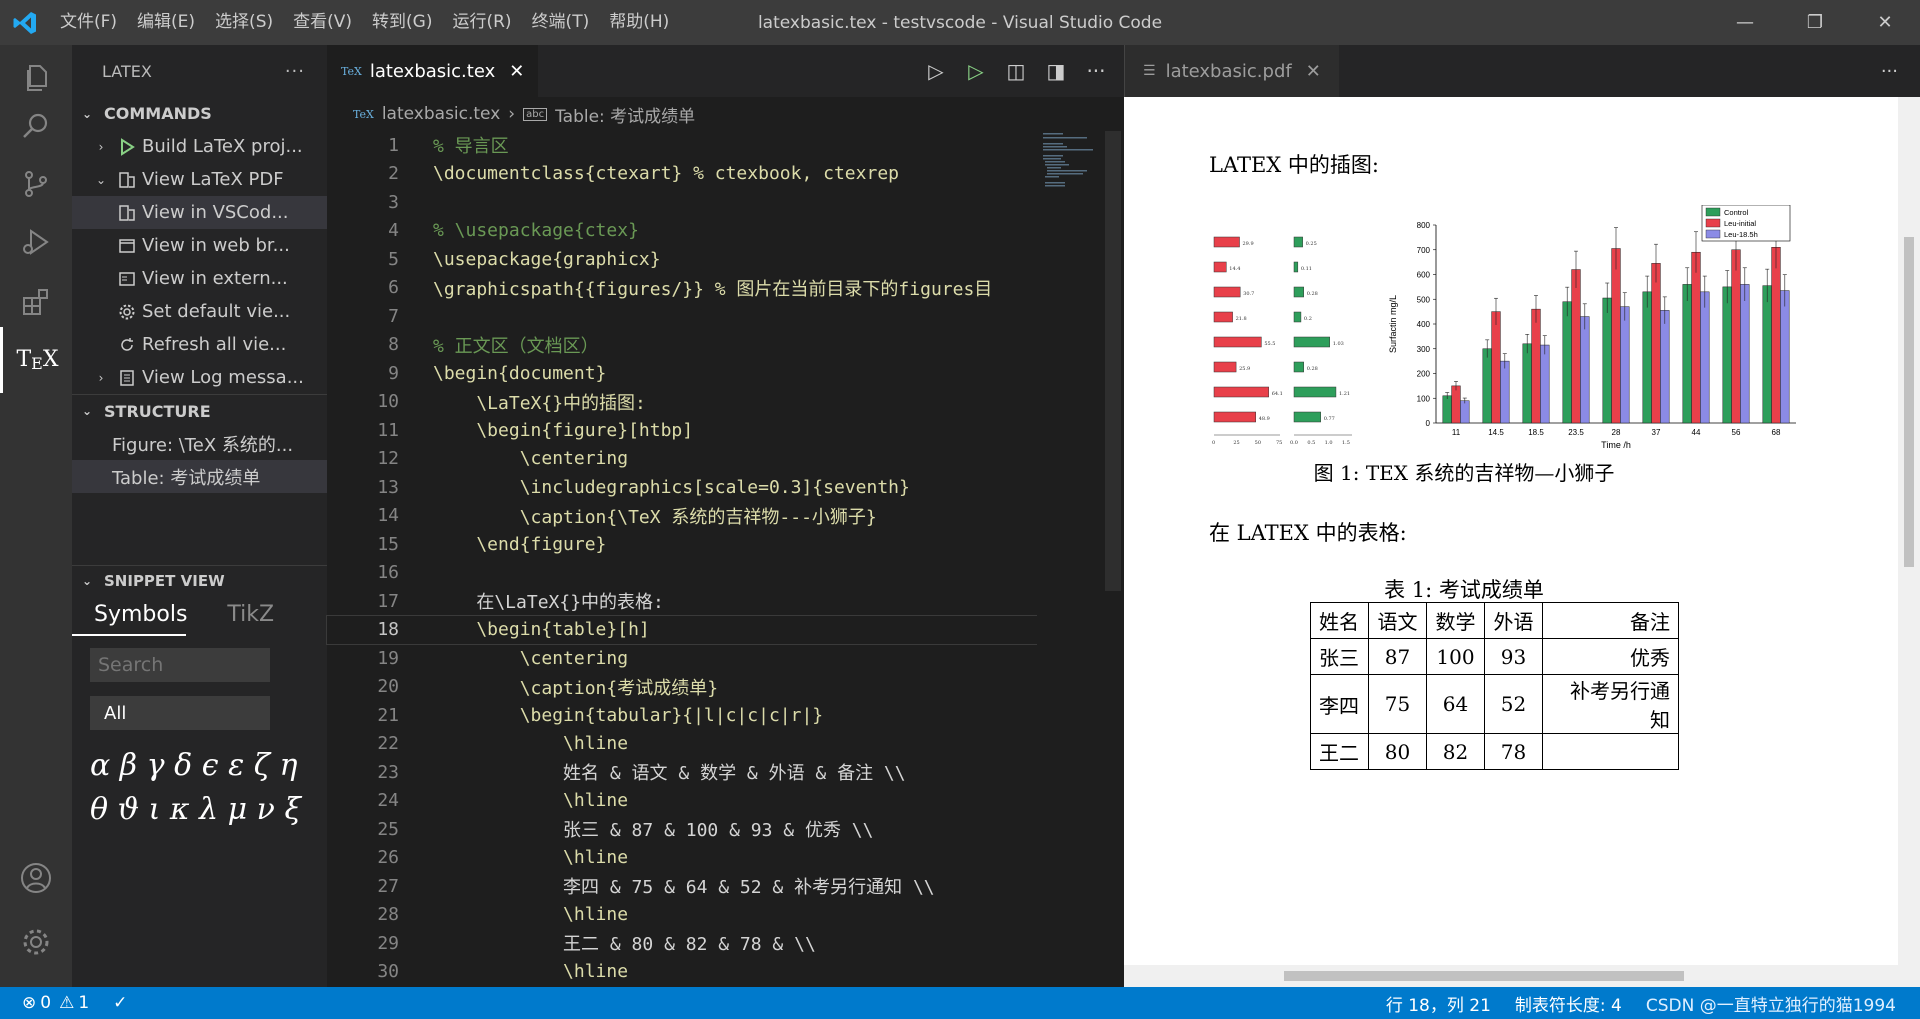 The width and height of the screenshot is (1920, 1019). What do you see at coordinates (682, 601) in the screenshot?
I see `code-line: 17 在\LaTeX{}中的表格:` at bounding box center [682, 601].